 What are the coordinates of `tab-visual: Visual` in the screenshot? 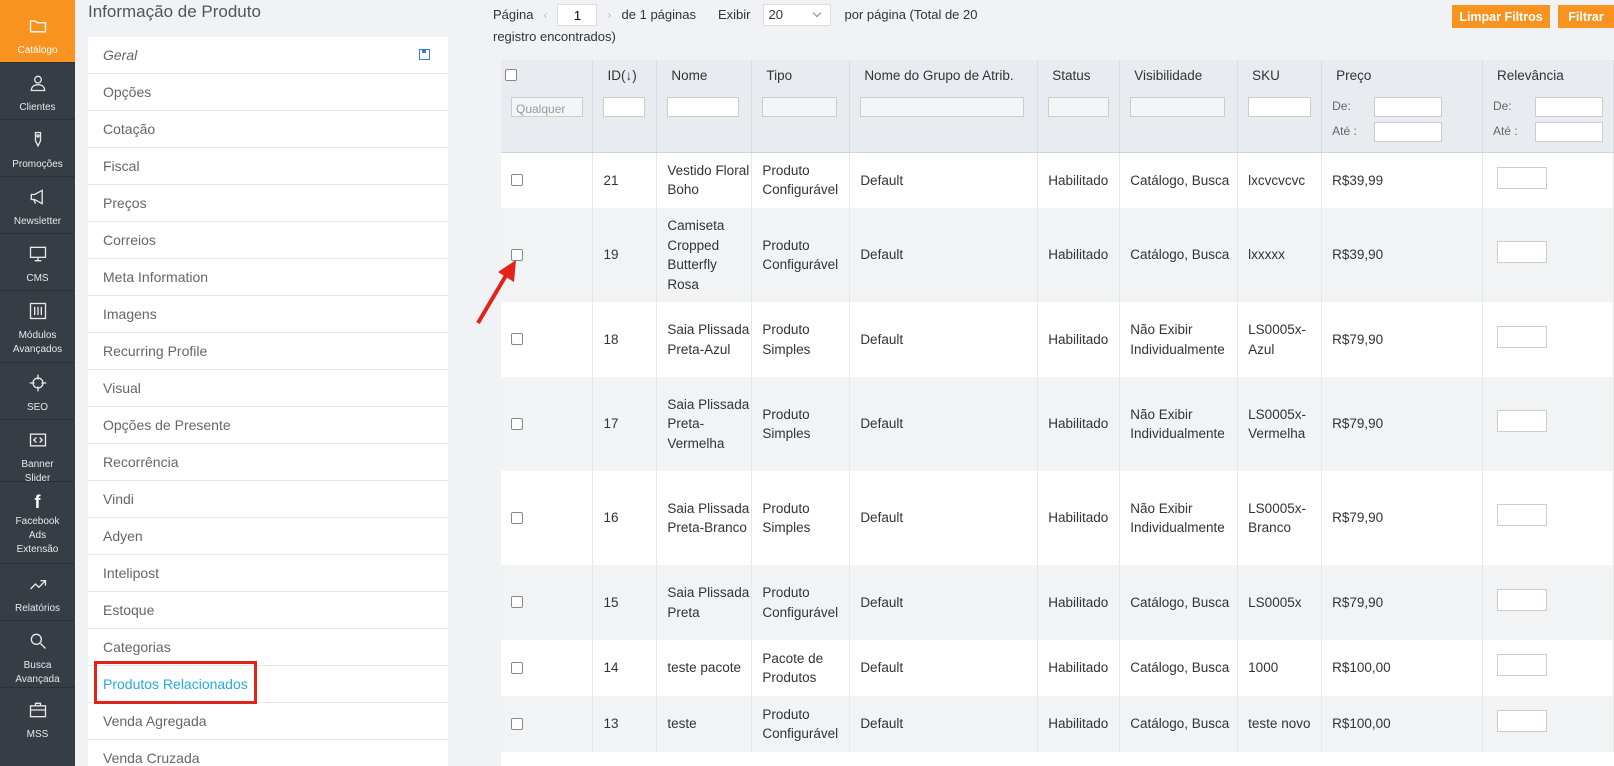 It's located at (268, 388).